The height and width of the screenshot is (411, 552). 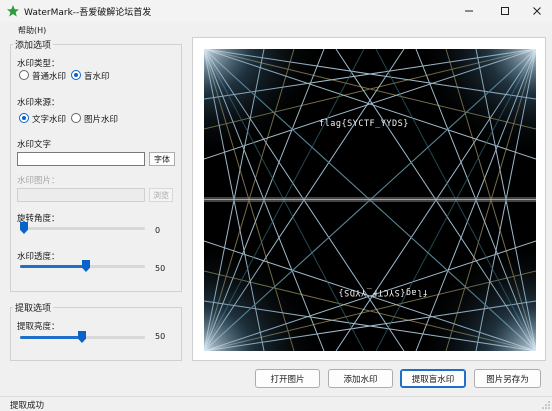 I want to click on maximize-button, so click(x=505, y=11).